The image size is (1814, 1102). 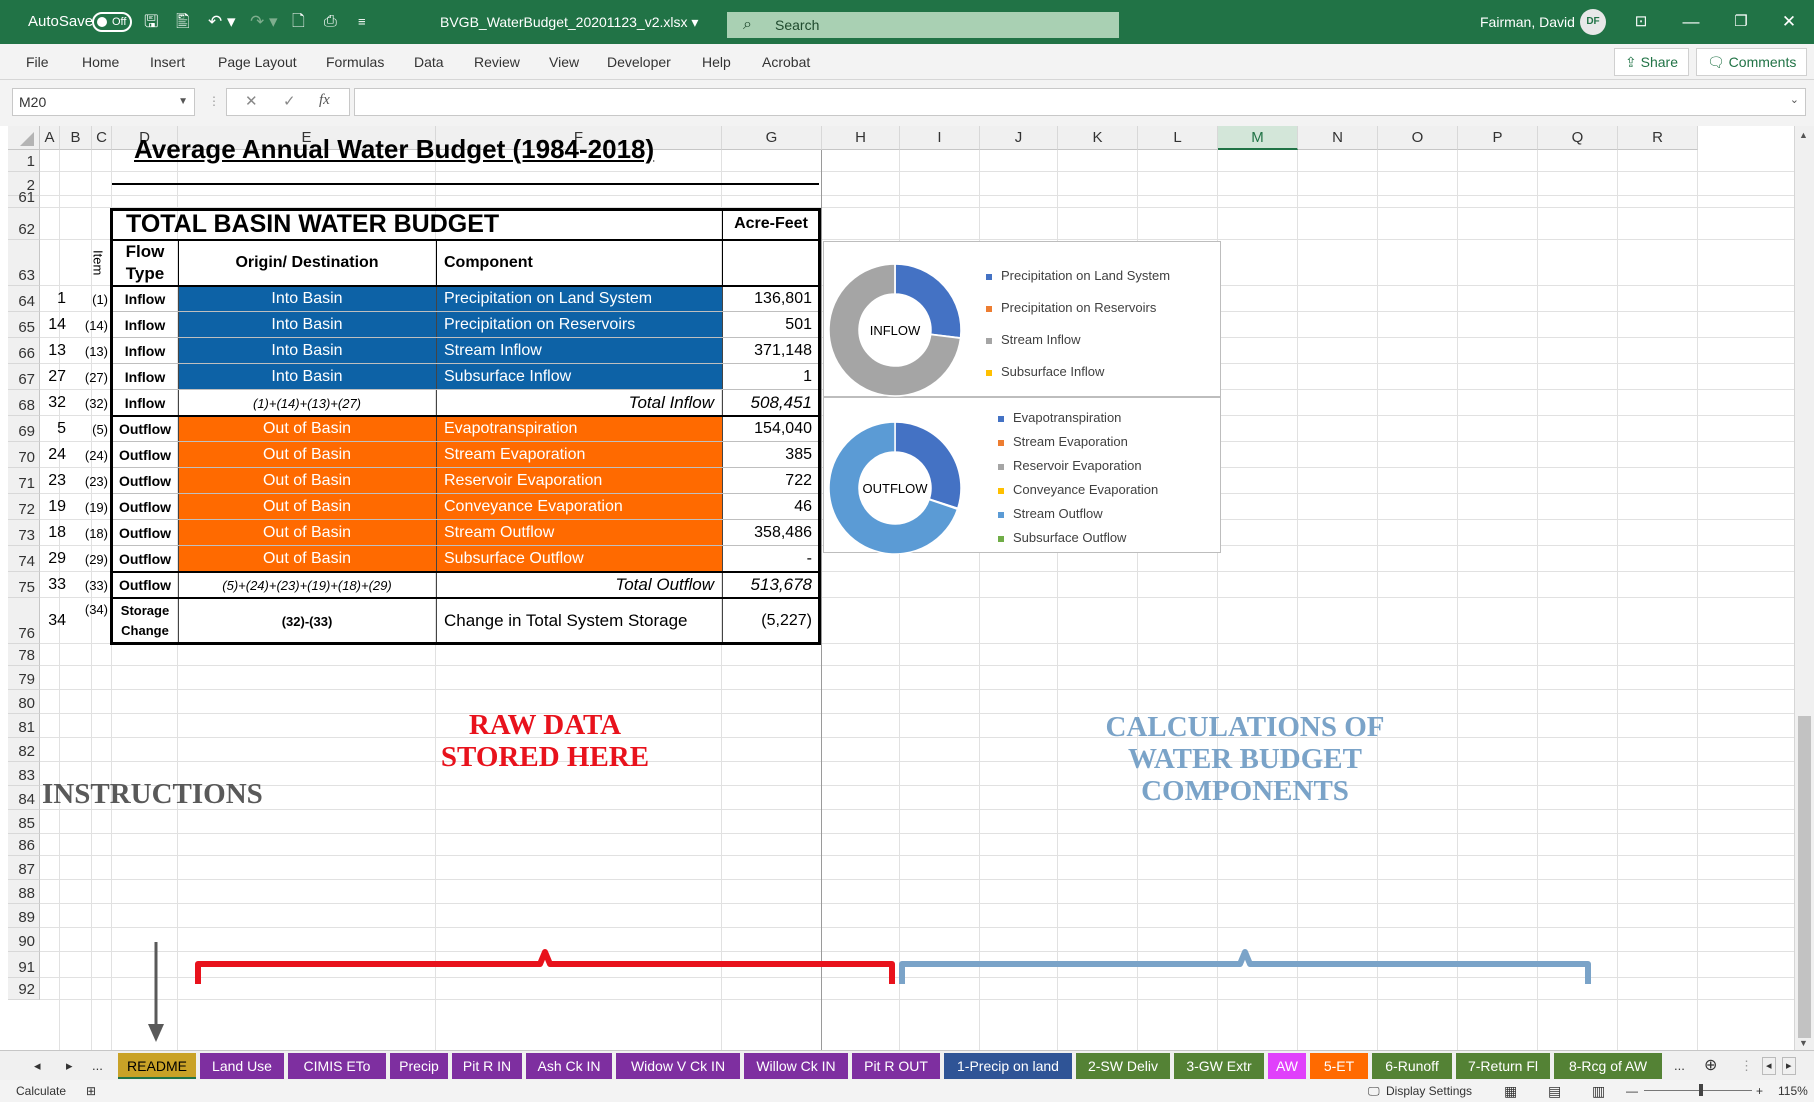 I want to click on close-icon: ✕, so click(x=1789, y=22).